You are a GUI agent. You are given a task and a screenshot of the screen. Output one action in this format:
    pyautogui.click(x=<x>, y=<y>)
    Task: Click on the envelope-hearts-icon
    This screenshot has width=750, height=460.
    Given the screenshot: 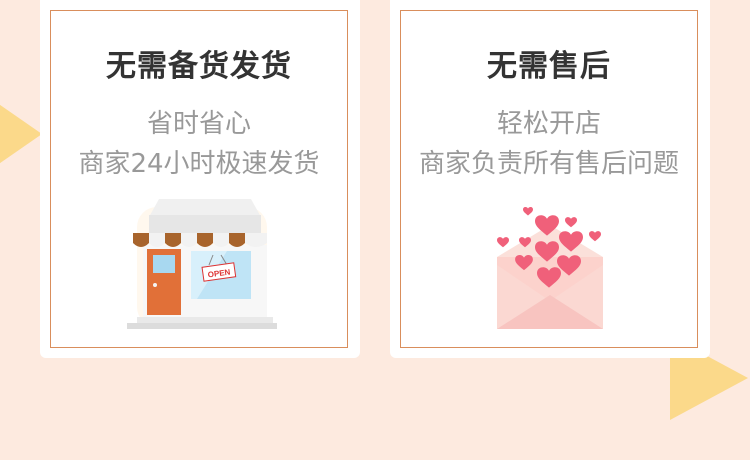 What is the action you would take?
    pyautogui.click(x=550, y=268)
    